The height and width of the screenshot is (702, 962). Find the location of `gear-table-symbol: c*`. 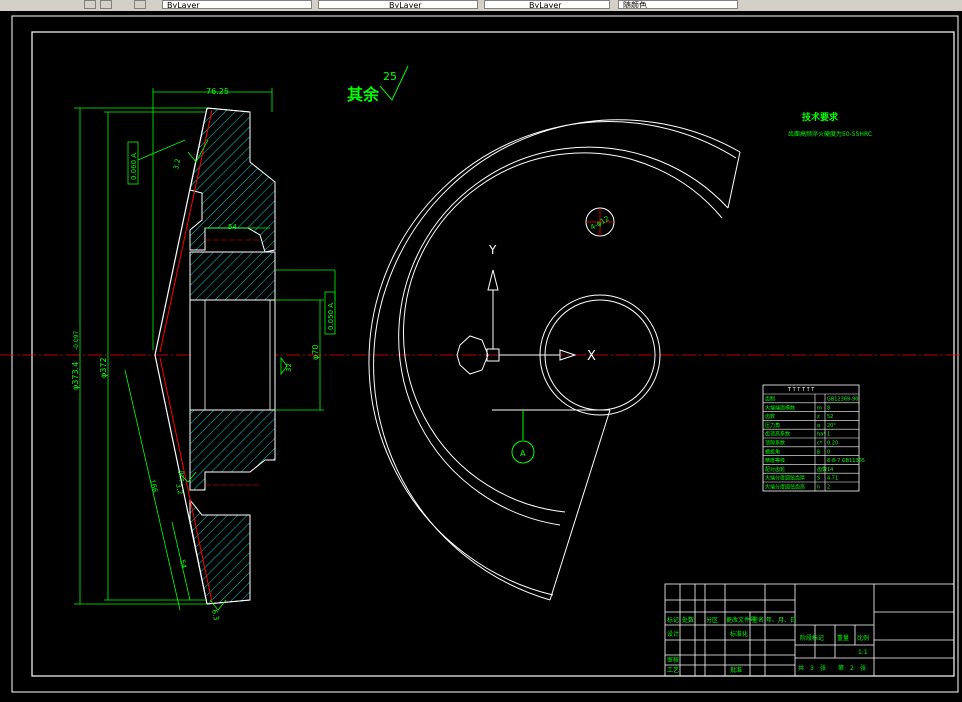

gear-table-symbol: c* is located at coordinates (820, 444).